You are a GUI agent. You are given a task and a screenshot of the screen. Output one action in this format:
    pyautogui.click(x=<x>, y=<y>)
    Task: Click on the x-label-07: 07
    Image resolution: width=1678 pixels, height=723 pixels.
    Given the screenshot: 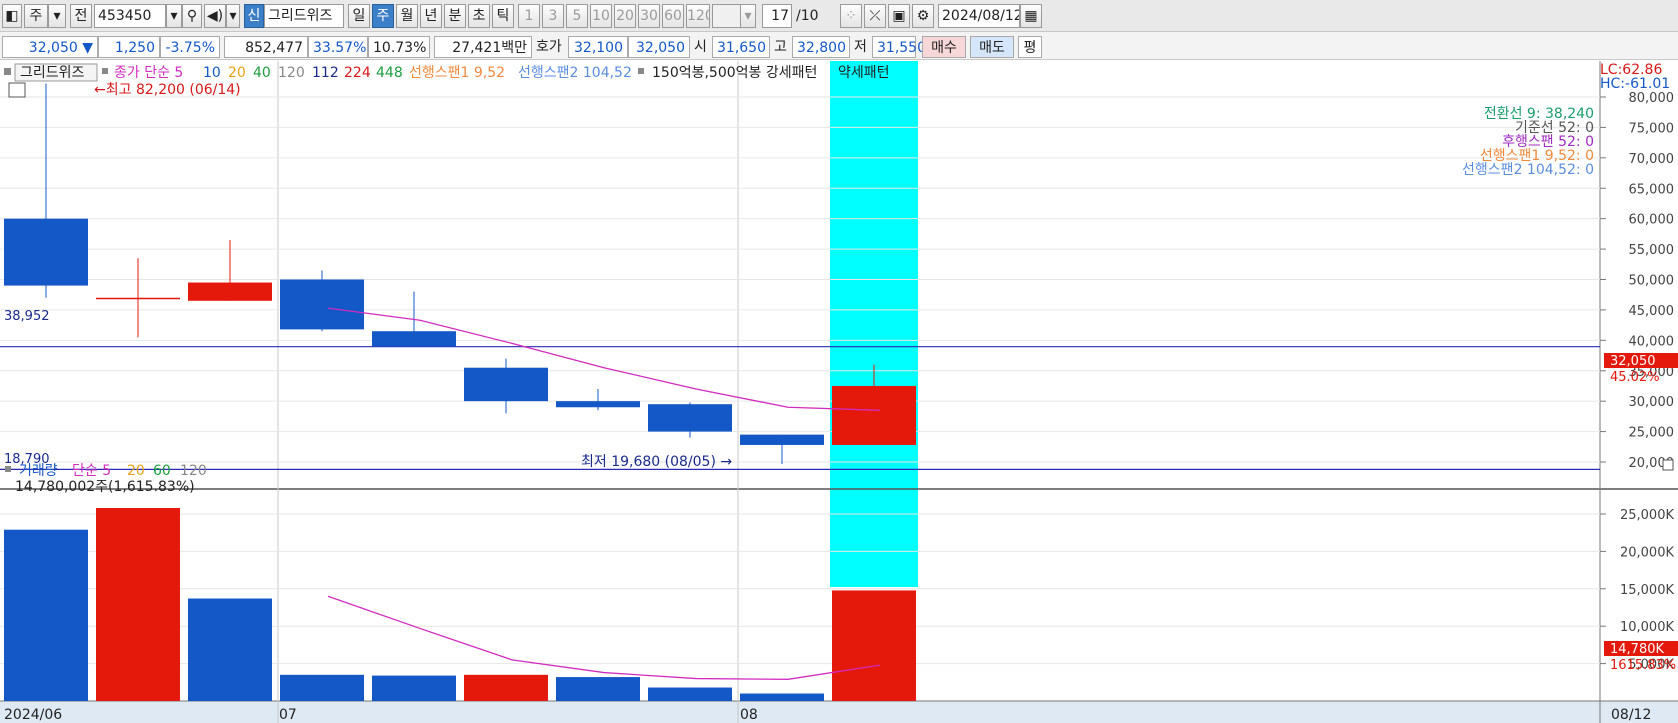 What is the action you would take?
    pyautogui.click(x=288, y=715)
    